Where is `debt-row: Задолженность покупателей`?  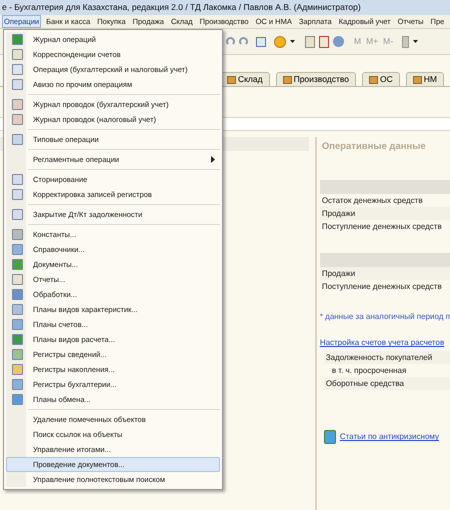 debt-row: Задолженность покупателей is located at coordinates (387, 357).